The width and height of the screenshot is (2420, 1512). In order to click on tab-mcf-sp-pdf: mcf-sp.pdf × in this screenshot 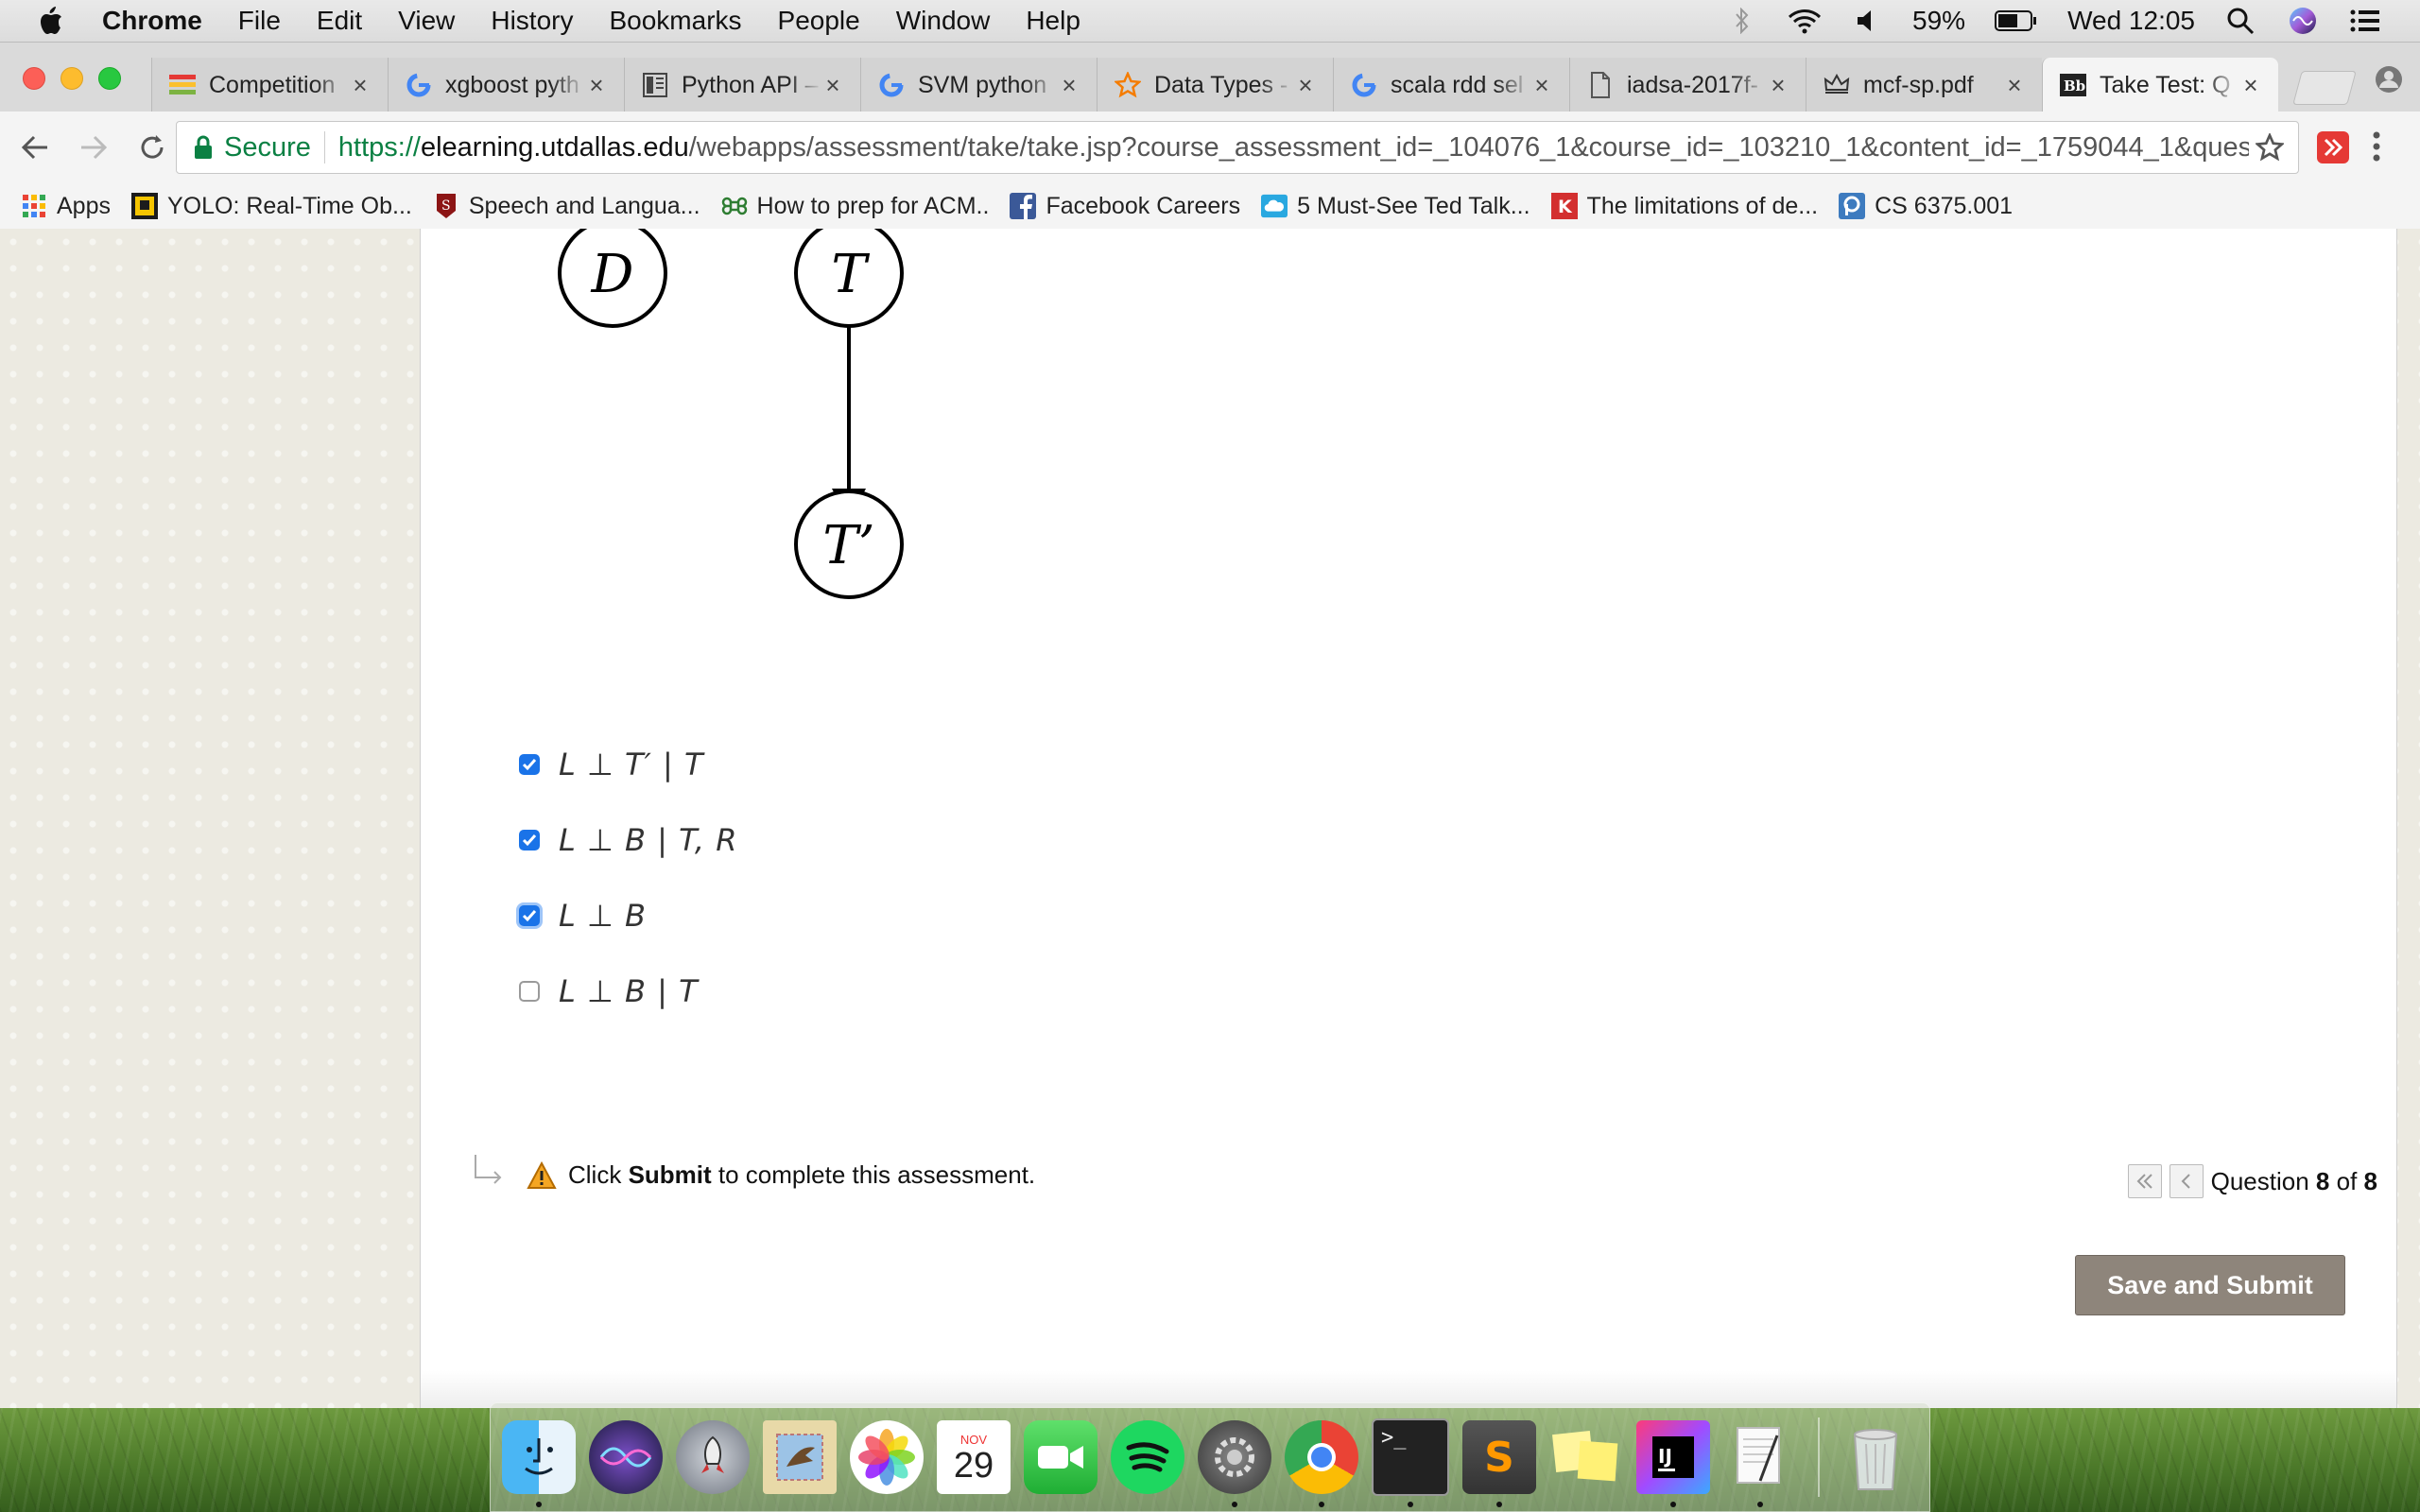, I will do `click(1924, 85)`.